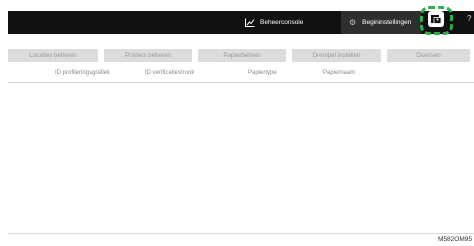 Image resolution: width=474 pixels, height=246 pixels. I want to click on tab-diversen: Diversen, so click(428, 55).